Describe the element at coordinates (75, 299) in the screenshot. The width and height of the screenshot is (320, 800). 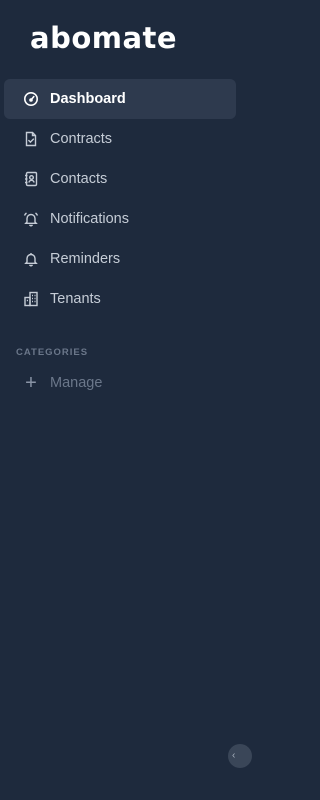
I see `nav-label-tenants: Tenants` at that location.